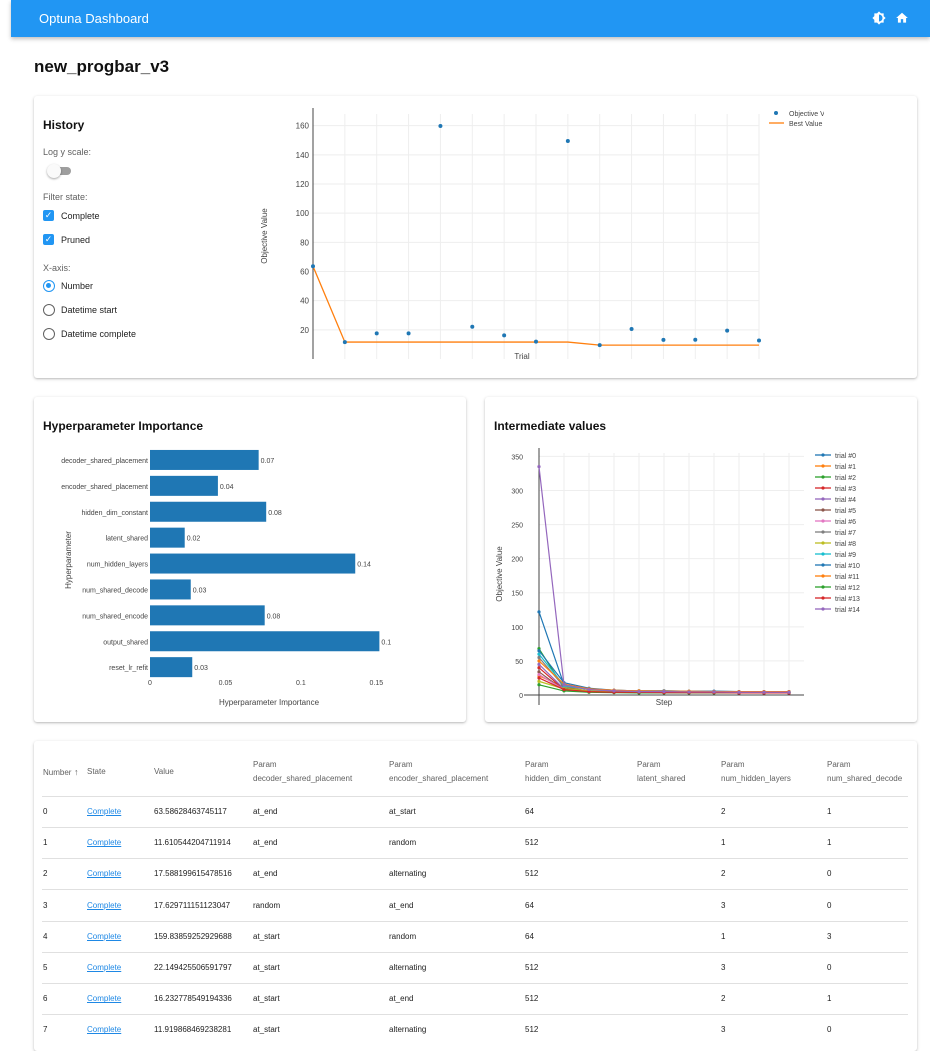  Describe the element at coordinates (661, 772) in the screenshot. I see `column-header-latent-shared: Param latent_shared` at that location.